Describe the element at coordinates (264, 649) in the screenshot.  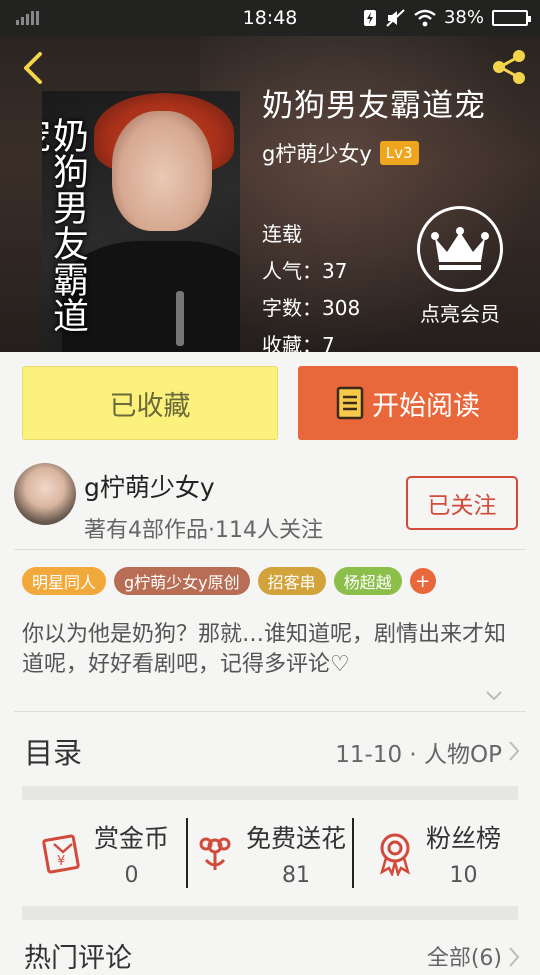
I see `book-description: 你以为他是奶狗？那就…谁知道呢，剧情出来才知道呢，好好看剧吧，记得多评论♡` at that location.